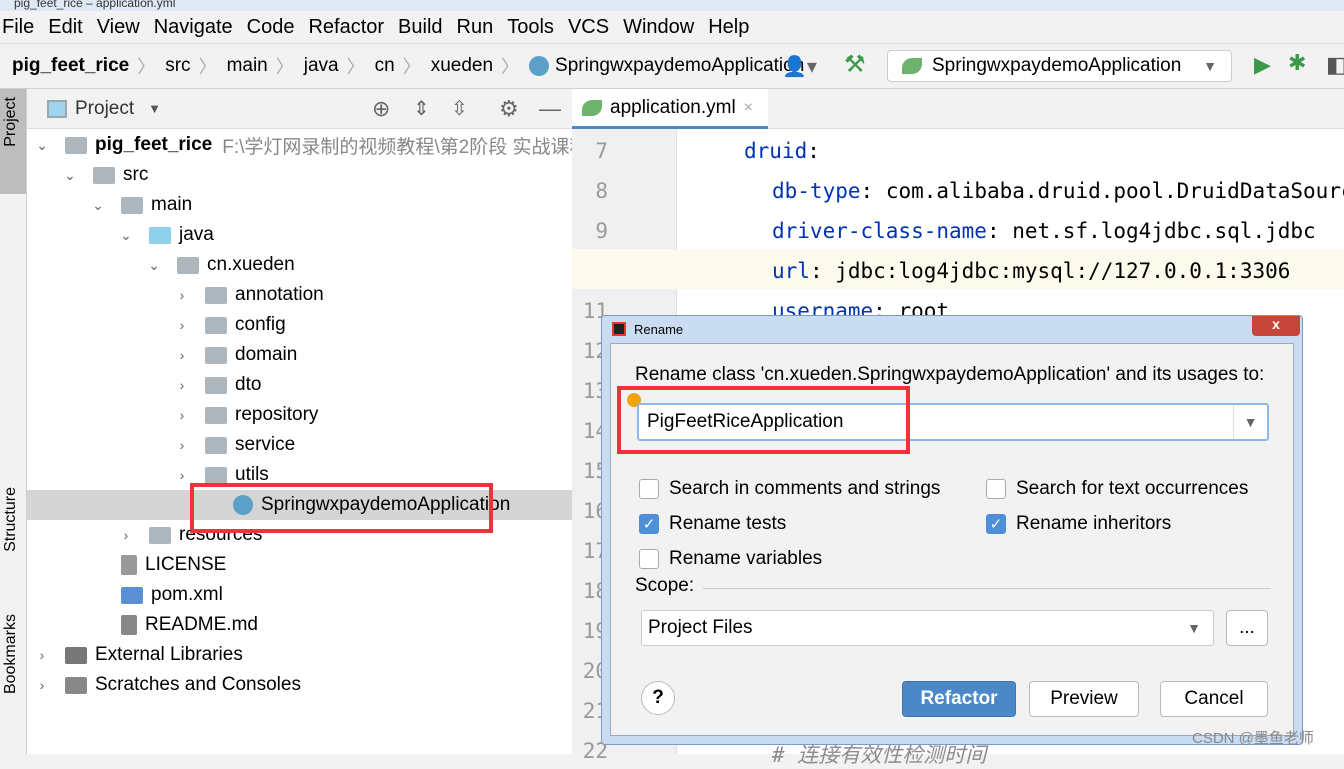 The height and width of the screenshot is (769, 1344). I want to click on tree-item: ⌄ java, so click(166, 235).